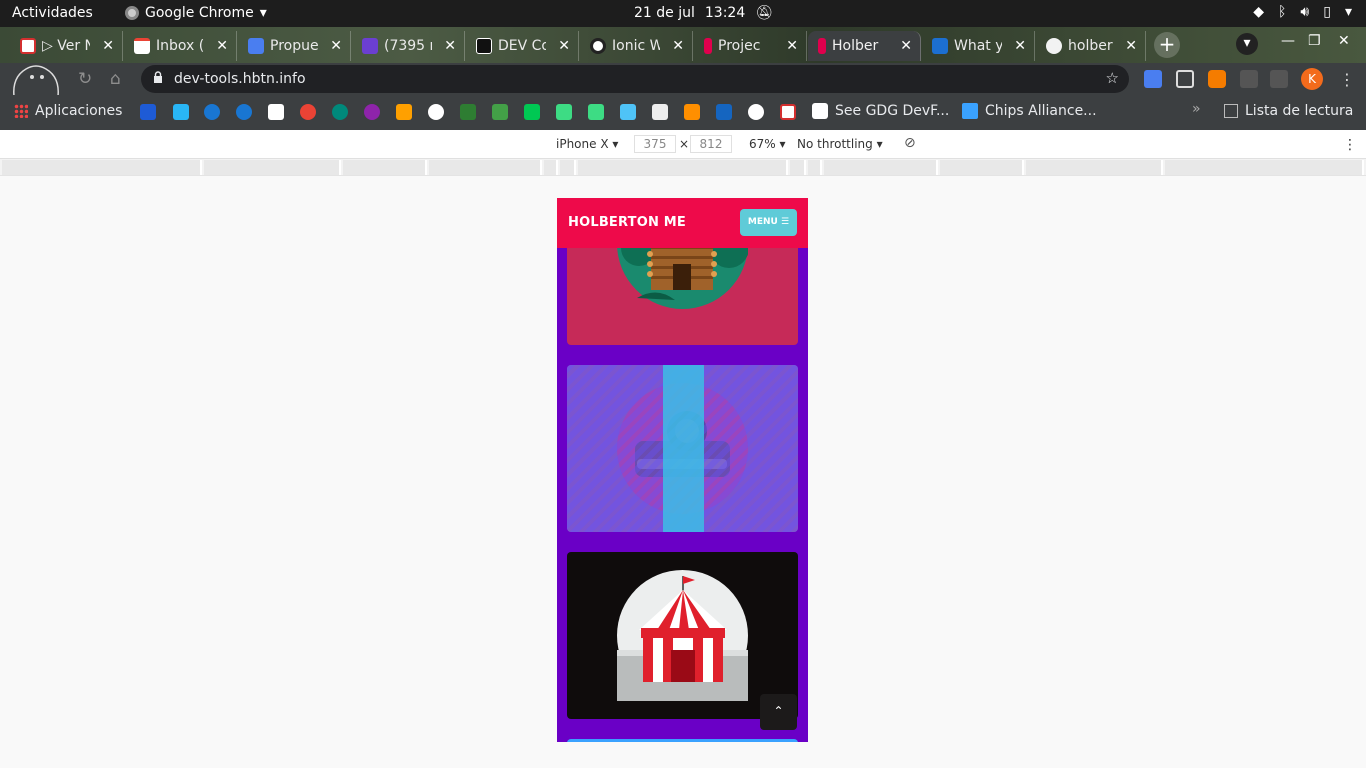 Image resolution: width=1366 pixels, height=768 pixels. Describe the element at coordinates (1344, 41) in the screenshot. I see `close-window-icon: ✕` at that location.